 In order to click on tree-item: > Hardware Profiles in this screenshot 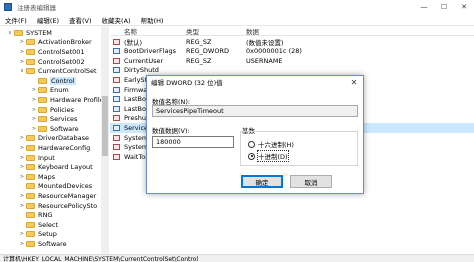, I will do `click(68, 100)`.